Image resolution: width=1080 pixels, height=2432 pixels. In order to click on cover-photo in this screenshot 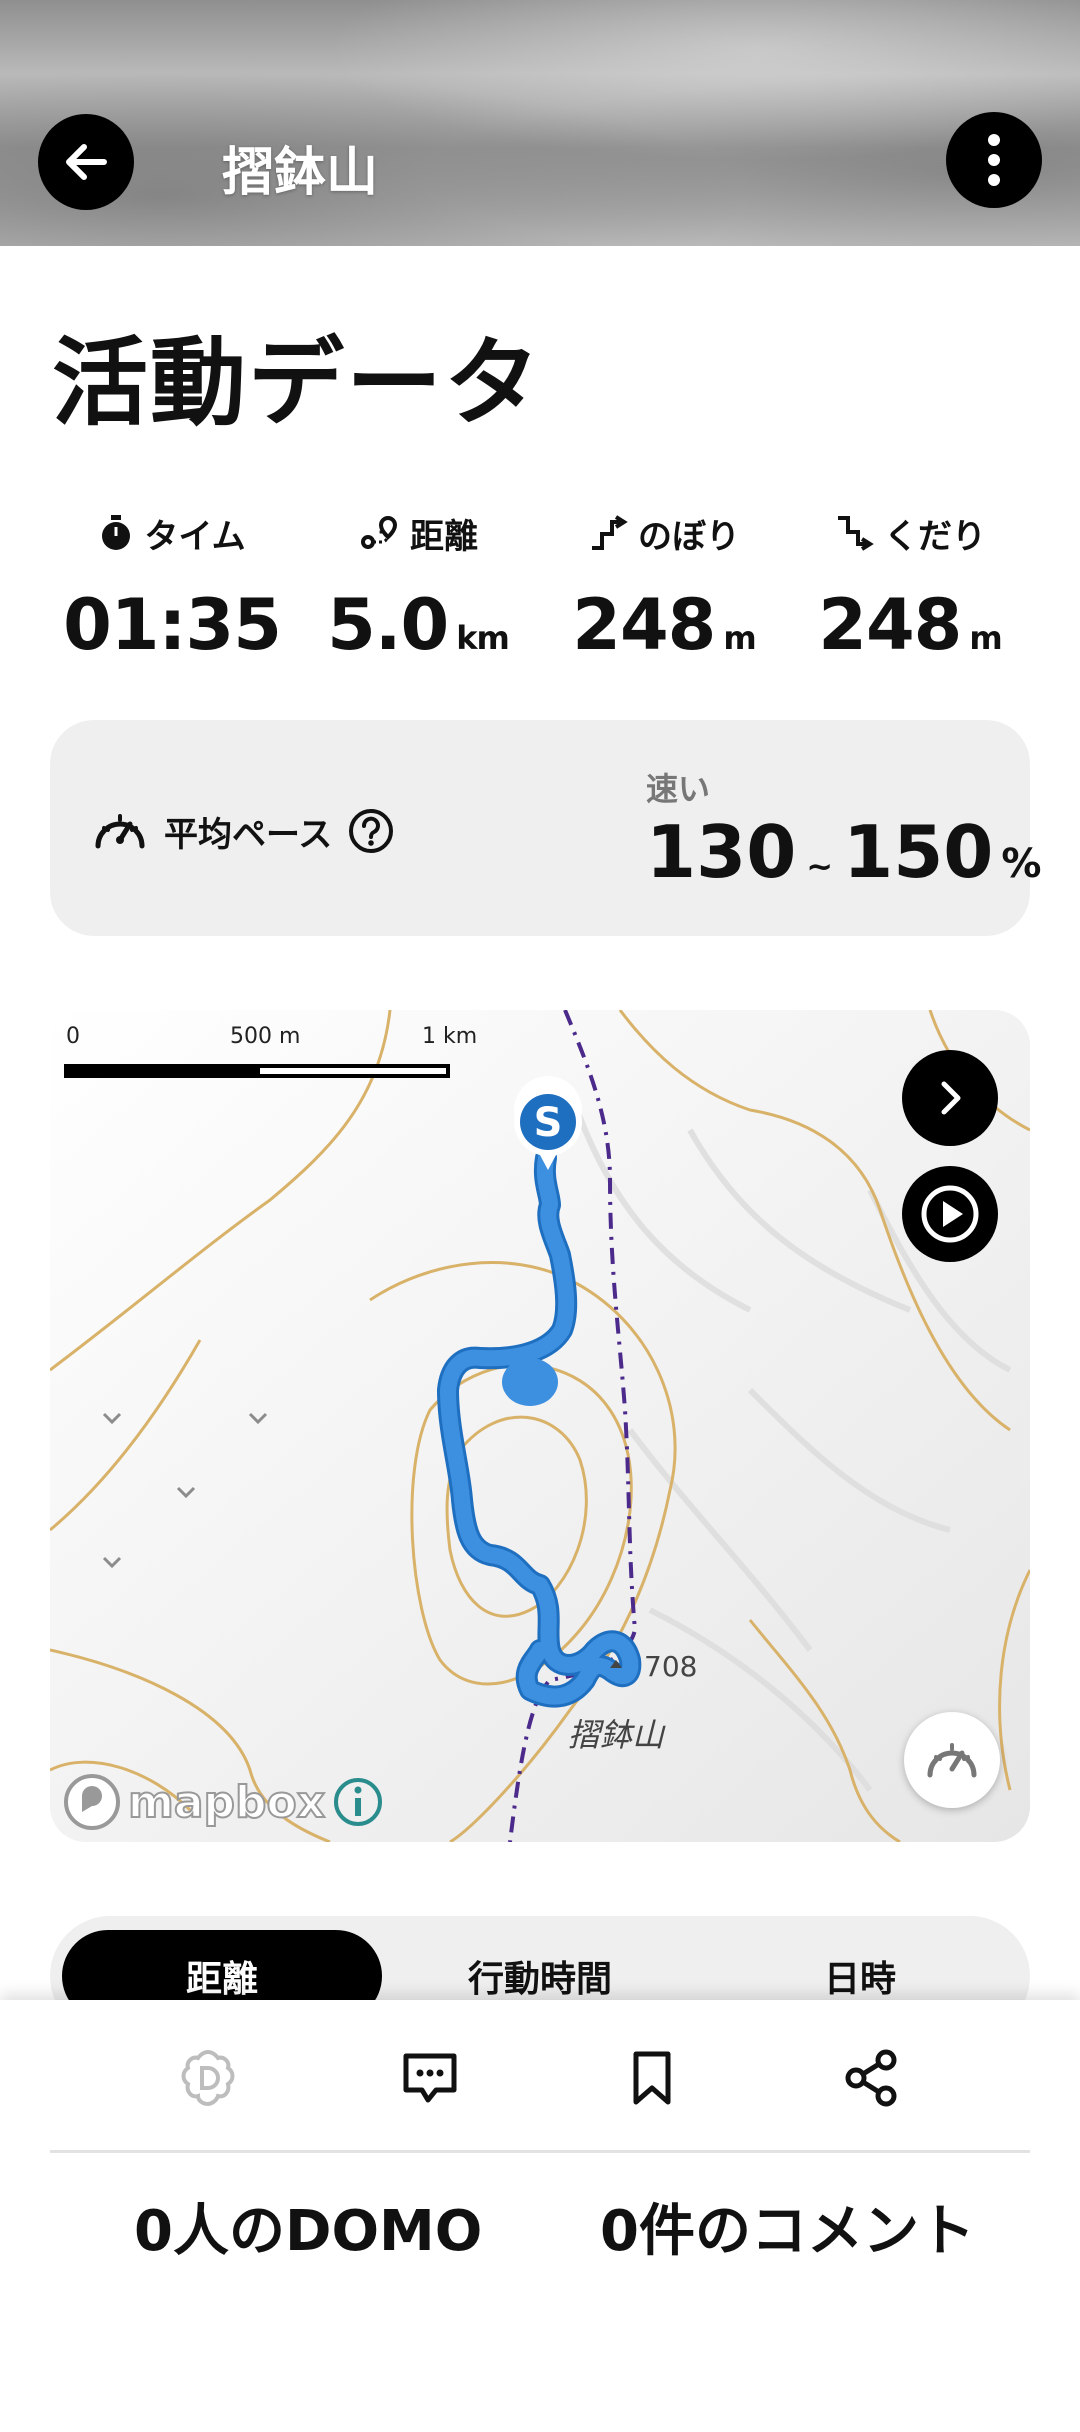, I will do `click(540, 123)`.